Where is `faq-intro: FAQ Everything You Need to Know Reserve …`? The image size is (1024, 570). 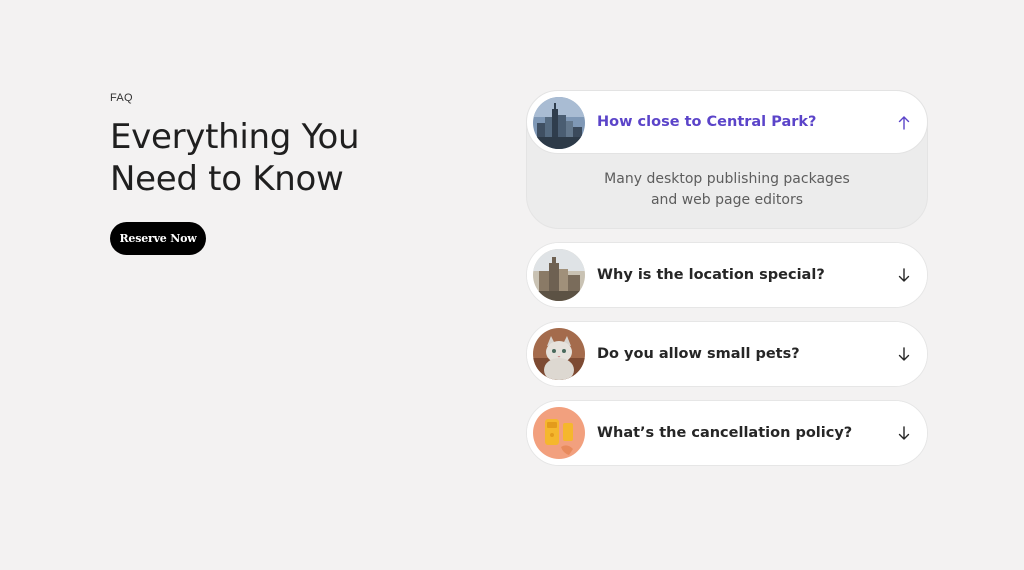 faq-intro: FAQ Everything You Need to Know Reserve … is located at coordinates (260, 173).